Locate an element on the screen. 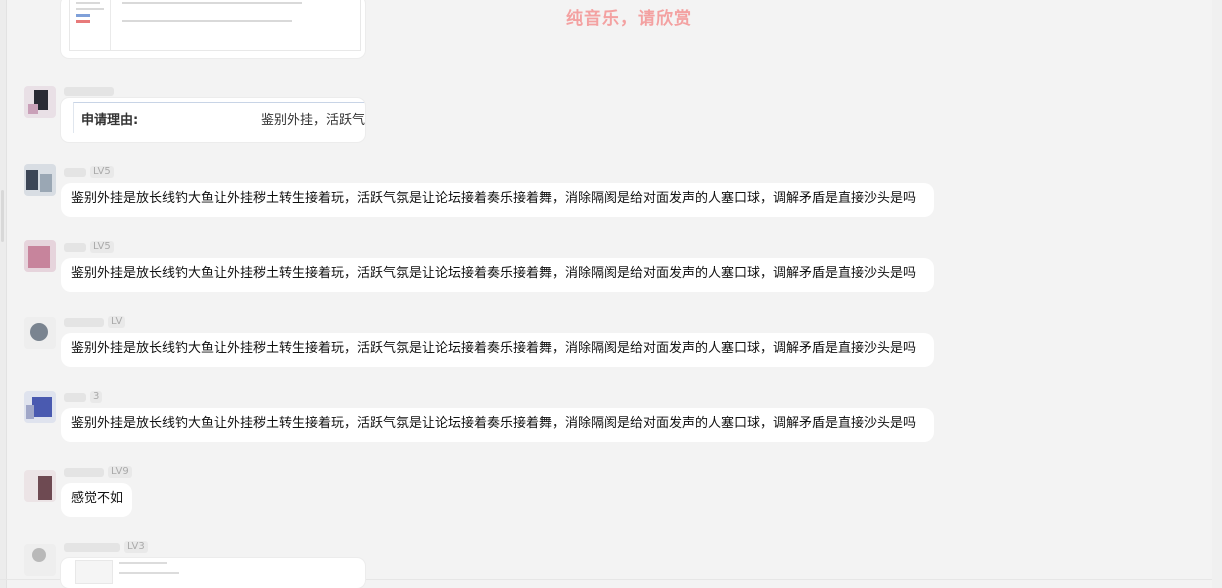 This screenshot has width=1222, height=588. level-badge: LV is located at coordinates (117, 322).